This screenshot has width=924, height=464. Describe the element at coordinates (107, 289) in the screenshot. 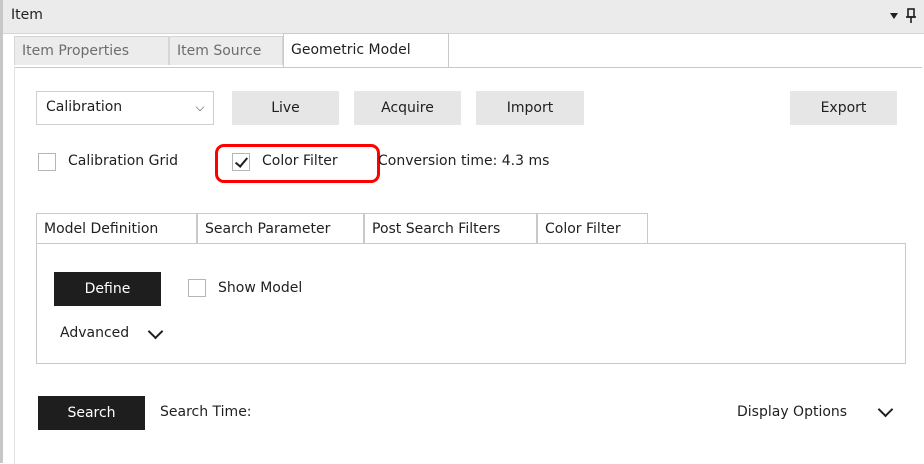

I see `define-button: Define` at that location.